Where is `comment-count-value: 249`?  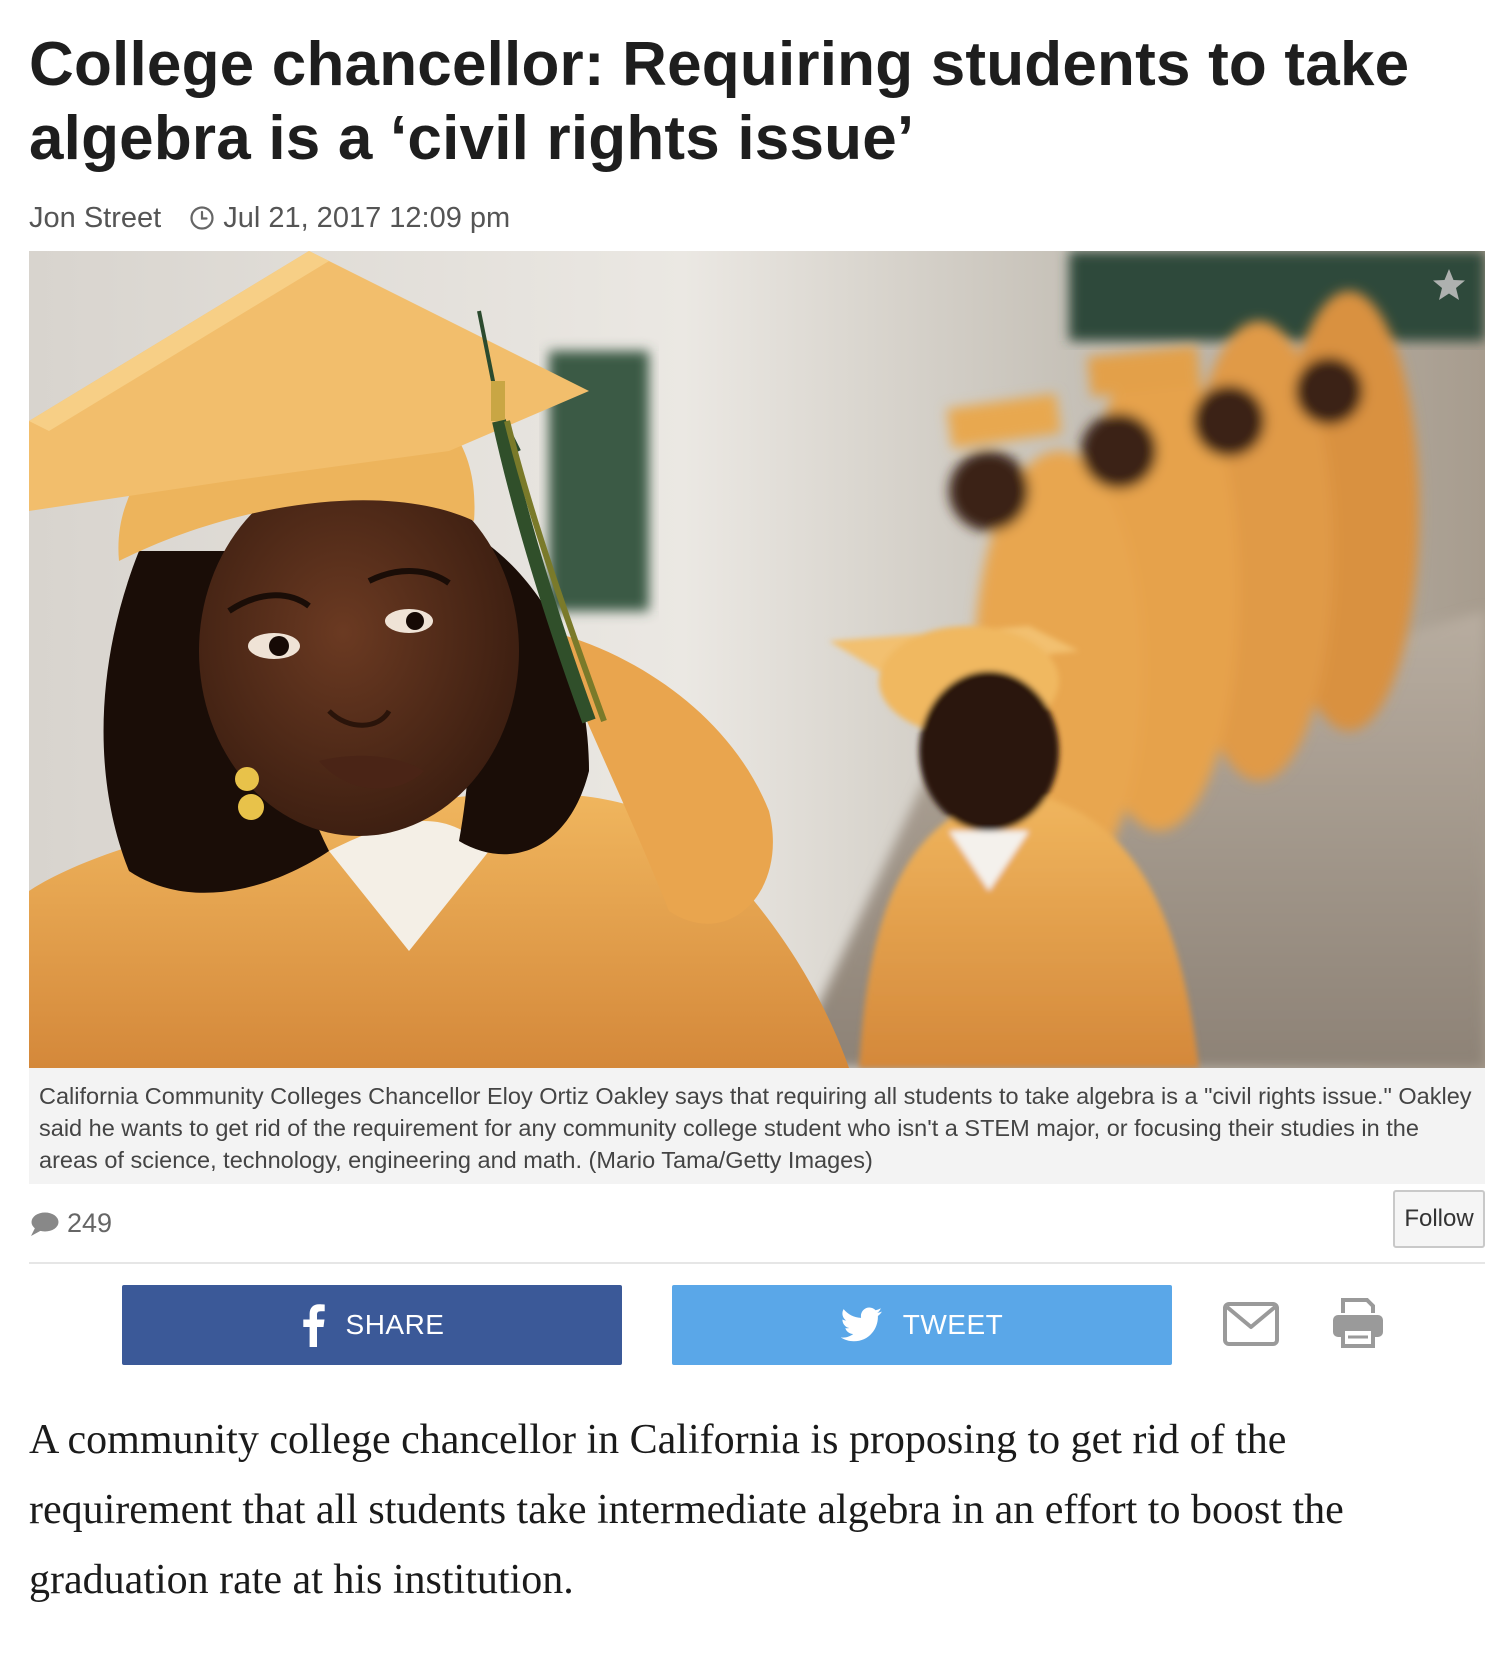
comment-count-value: 249 is located at coordinates (90, 1223).